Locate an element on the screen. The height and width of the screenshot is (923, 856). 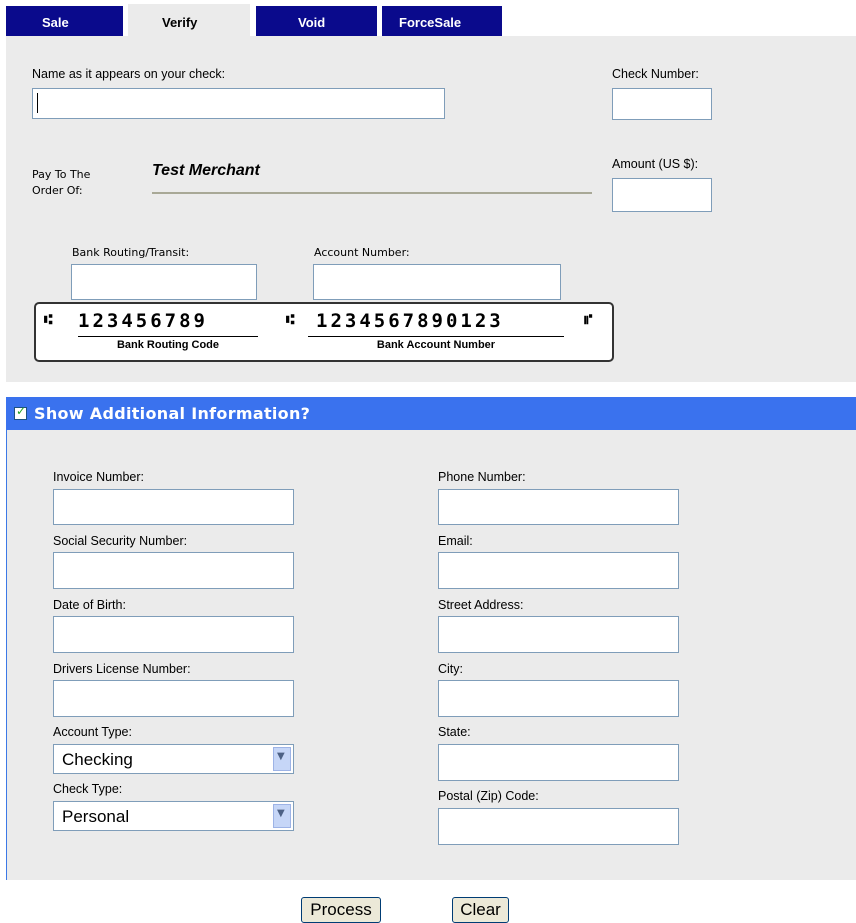
ssn-label: Social Security Number: is located at coordinates (120, 541).